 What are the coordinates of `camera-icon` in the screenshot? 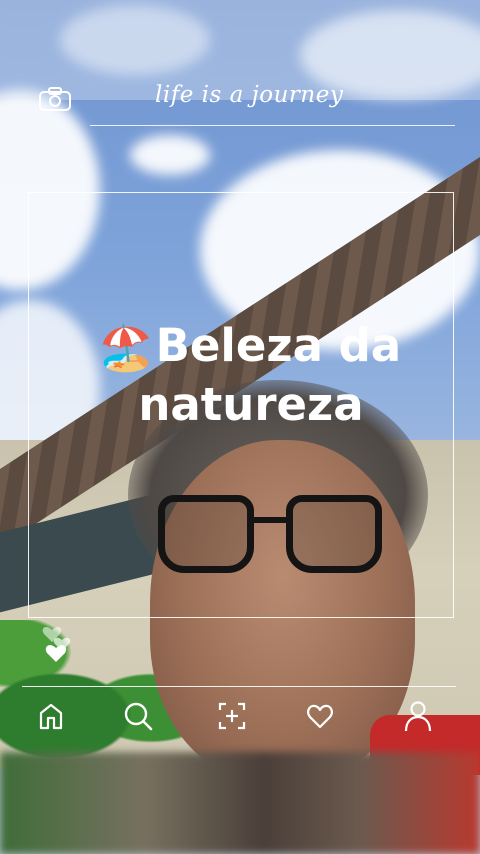 It's located at (55, 99).